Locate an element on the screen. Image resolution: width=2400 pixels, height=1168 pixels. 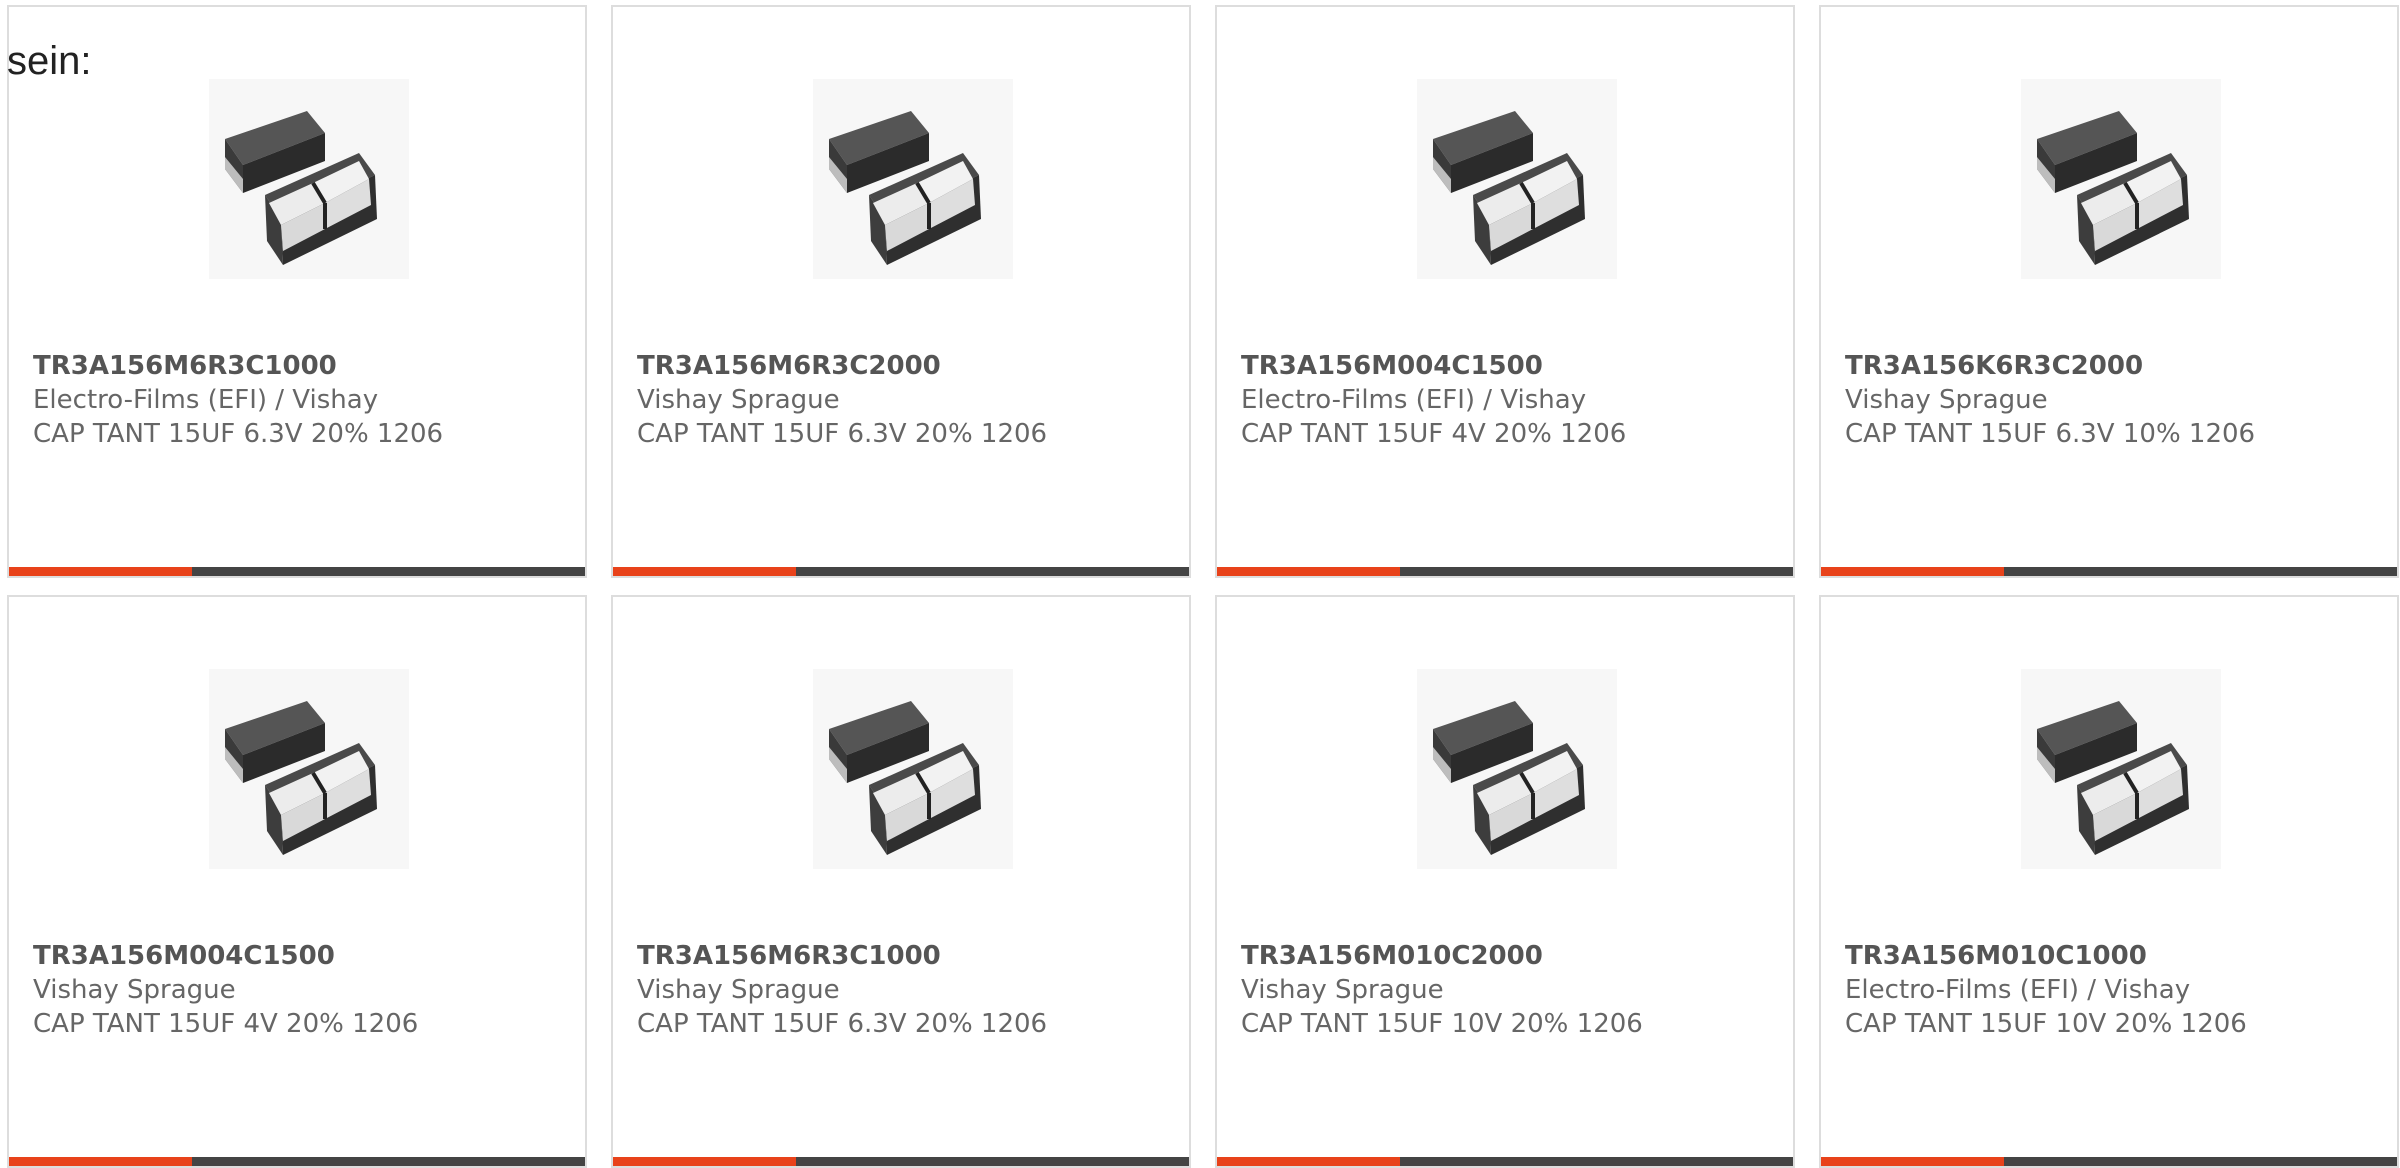
product-part-number: TR3A156M010C1000 is located at coordinates (2113, 956).